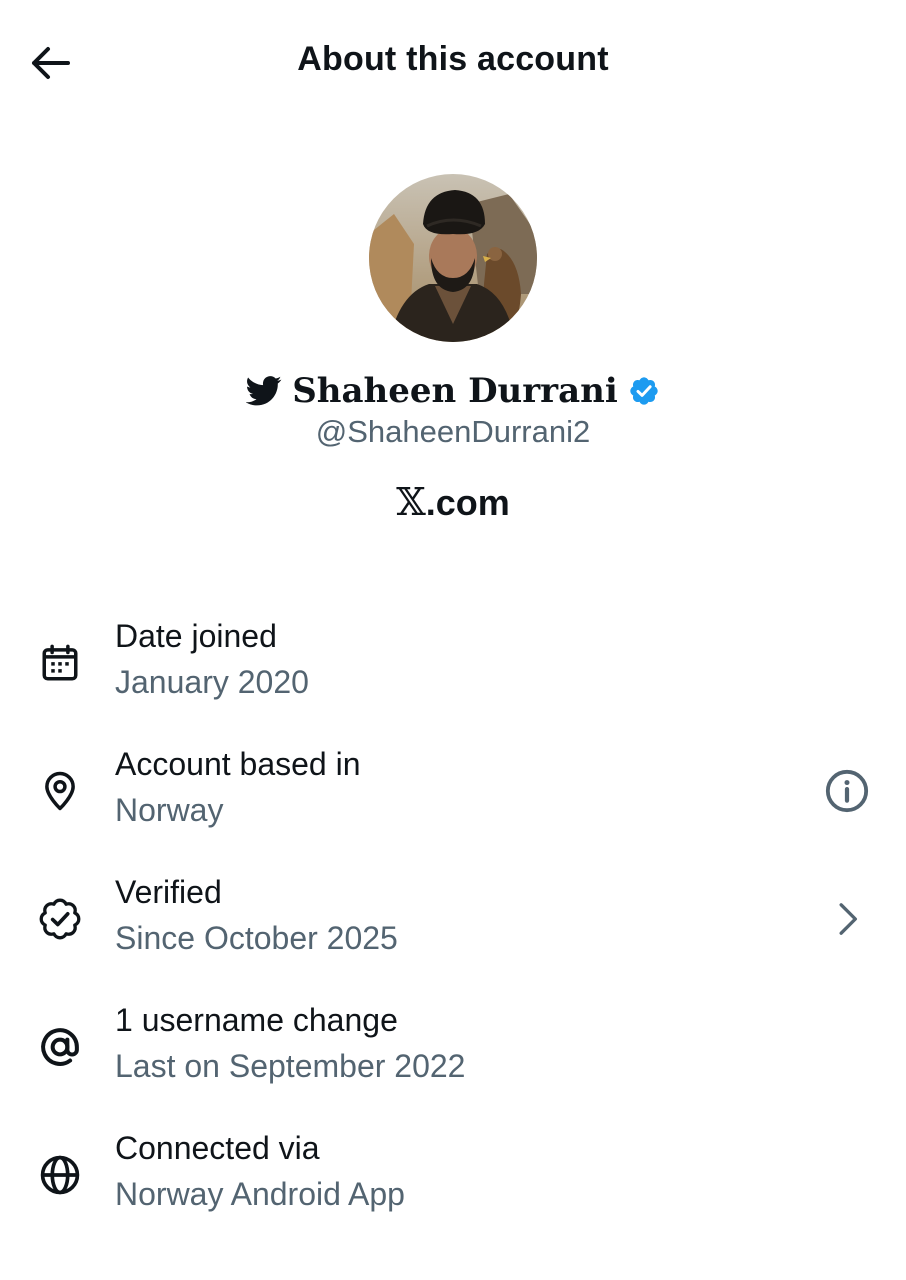 The image size is (906, 1280). I want to click on username-handle: @ShaheenDurrani2, so click(453, 432).